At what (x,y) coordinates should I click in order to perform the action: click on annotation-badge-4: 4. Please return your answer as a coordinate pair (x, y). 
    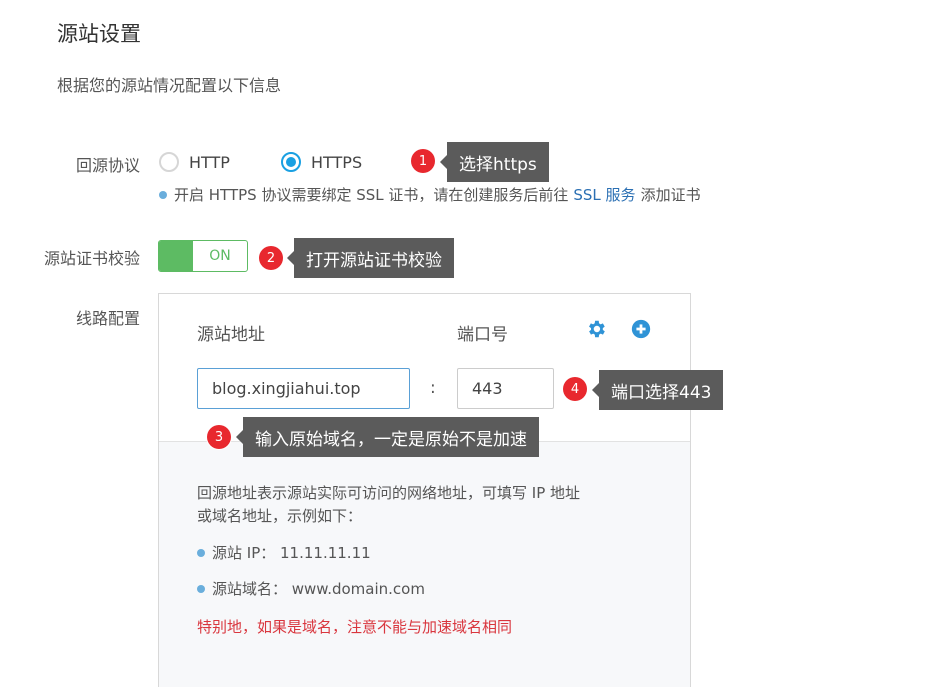
    Looking at the image, I should click on (575, 389).